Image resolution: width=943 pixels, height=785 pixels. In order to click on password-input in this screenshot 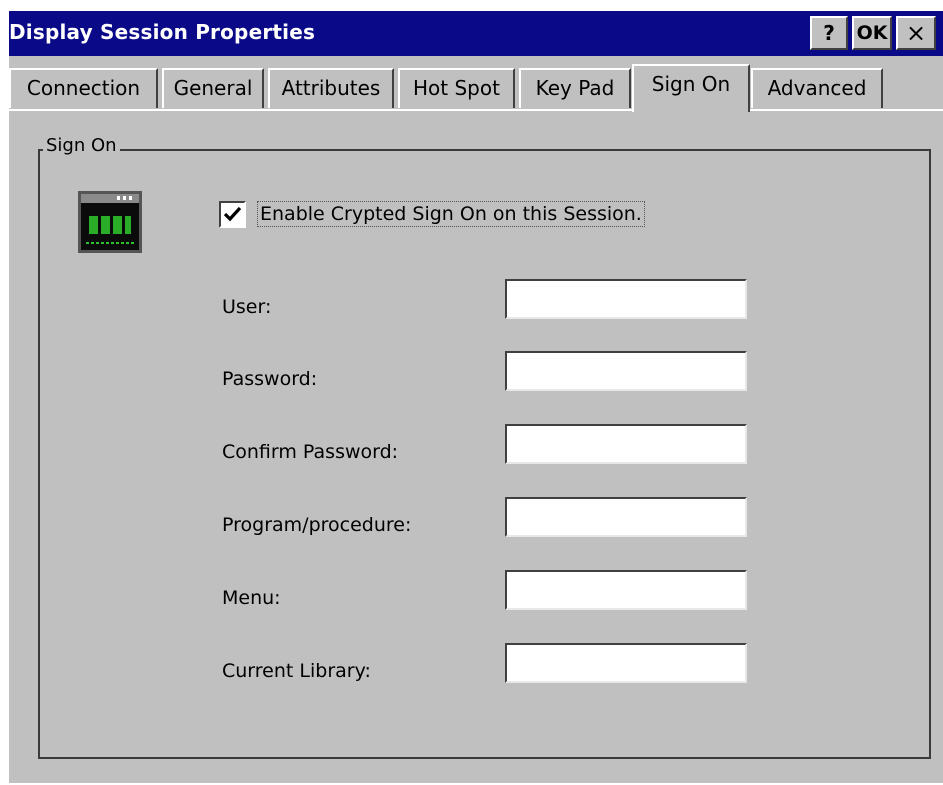, I will do `click(626, 371)`.